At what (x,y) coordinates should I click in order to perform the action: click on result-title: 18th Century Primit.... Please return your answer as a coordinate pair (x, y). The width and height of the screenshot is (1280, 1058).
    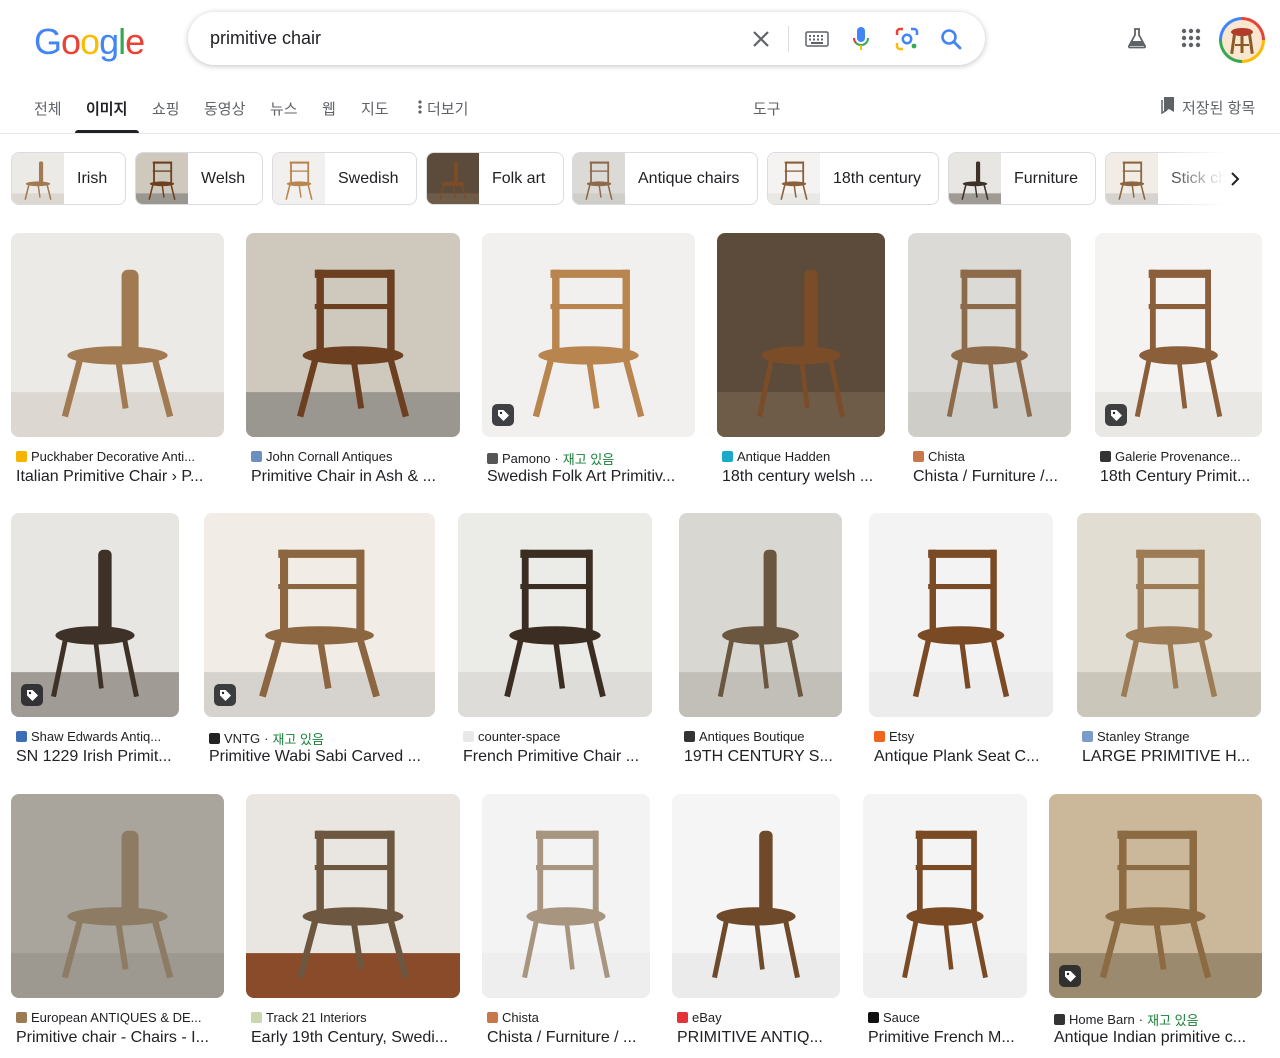
    Looking at the image, I should click on (1179, 477).